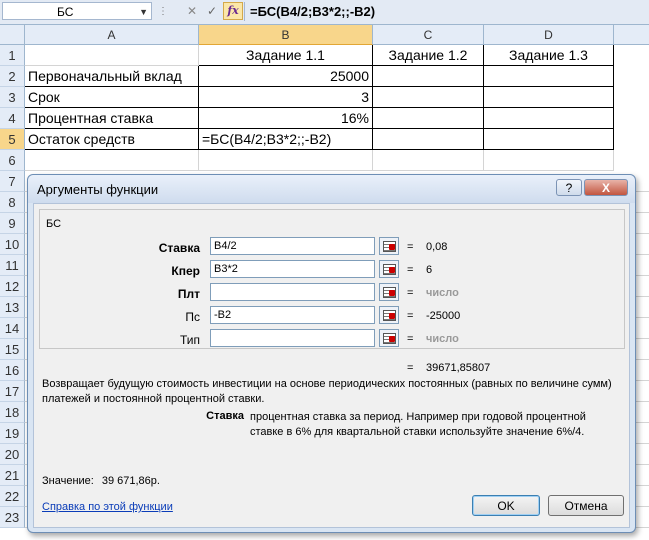  What do you see at coordinates (77, 11) in the screenshot?
I see `name-box: БС ▼` at bounding box center [77, 11].